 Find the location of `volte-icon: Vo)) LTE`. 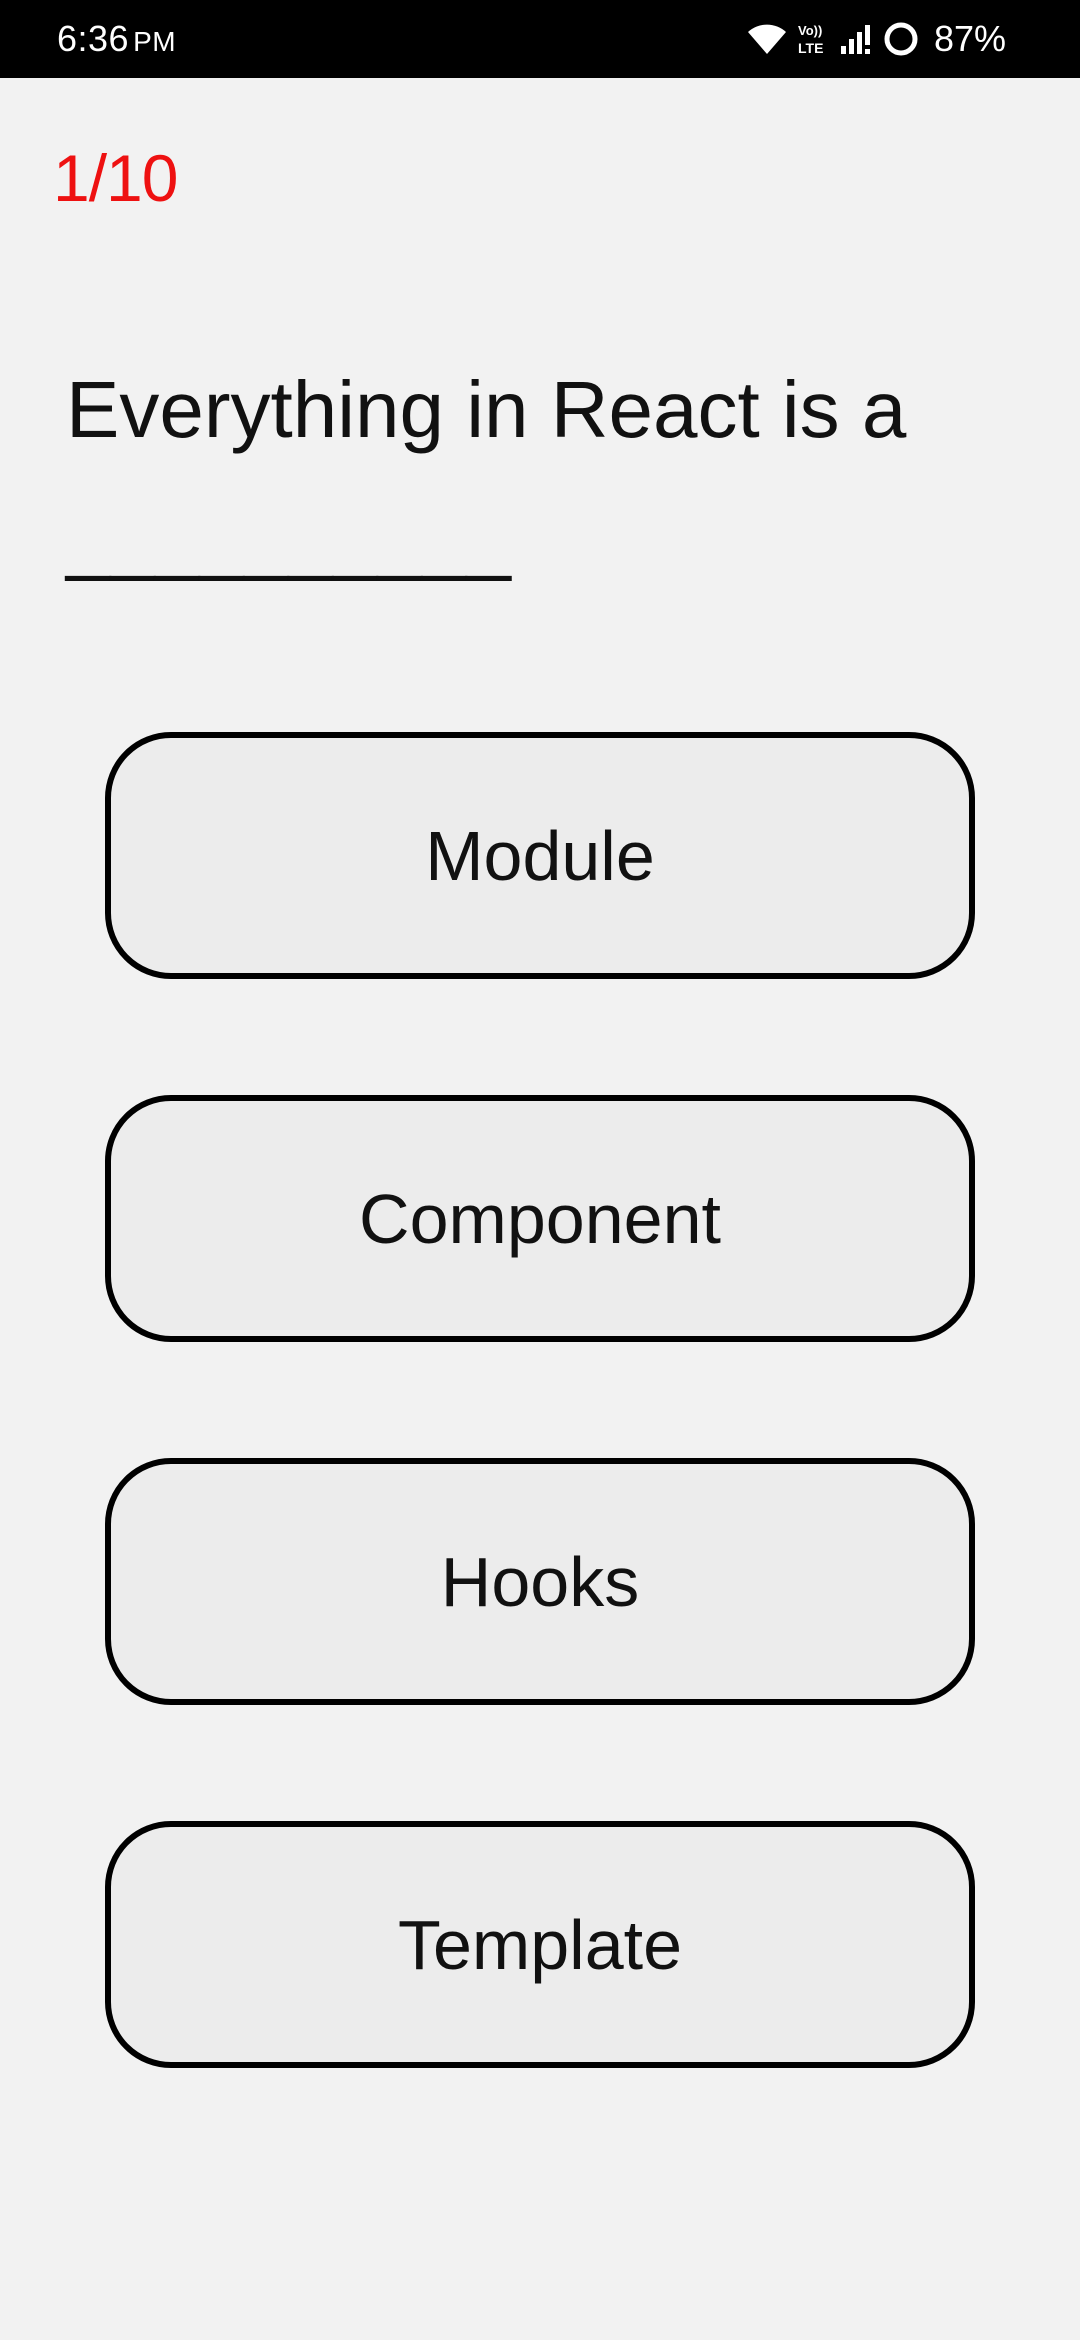

volte-icon: Vo)) LTE is located at coordinates (814, 39).